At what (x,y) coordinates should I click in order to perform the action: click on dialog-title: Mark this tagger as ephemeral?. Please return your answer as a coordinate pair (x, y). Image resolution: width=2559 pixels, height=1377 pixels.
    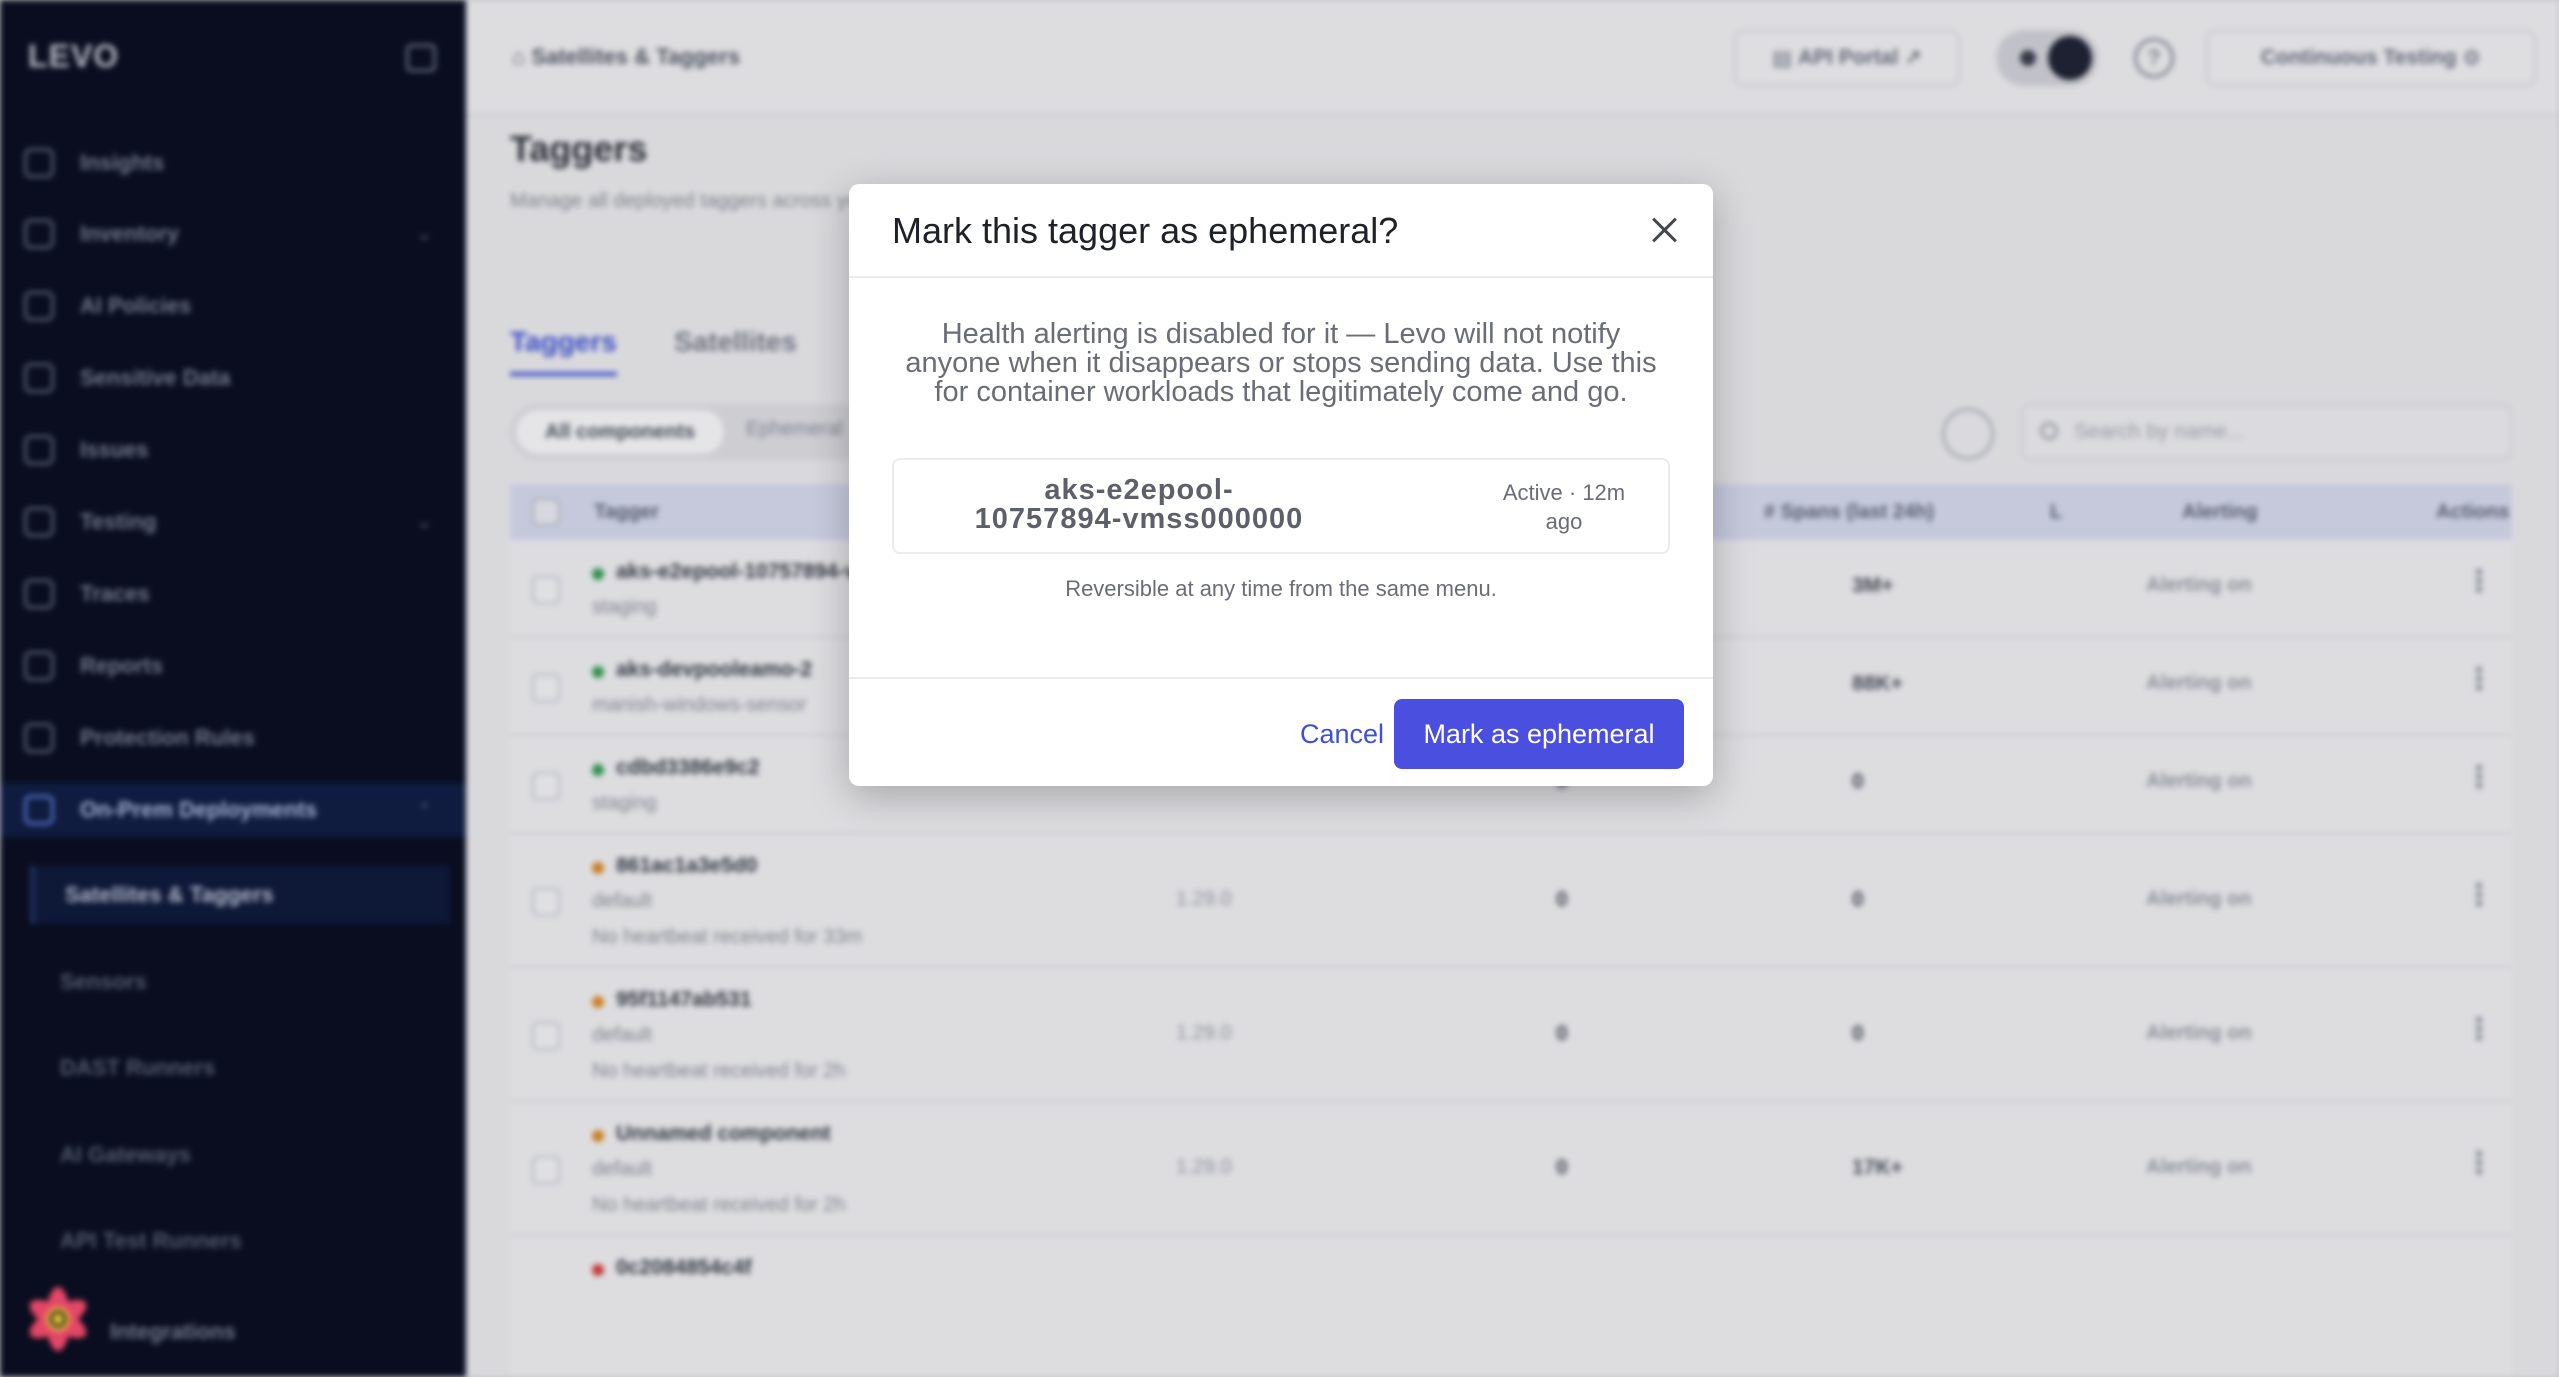
    Looking at the image, I should click on (1145, 230).